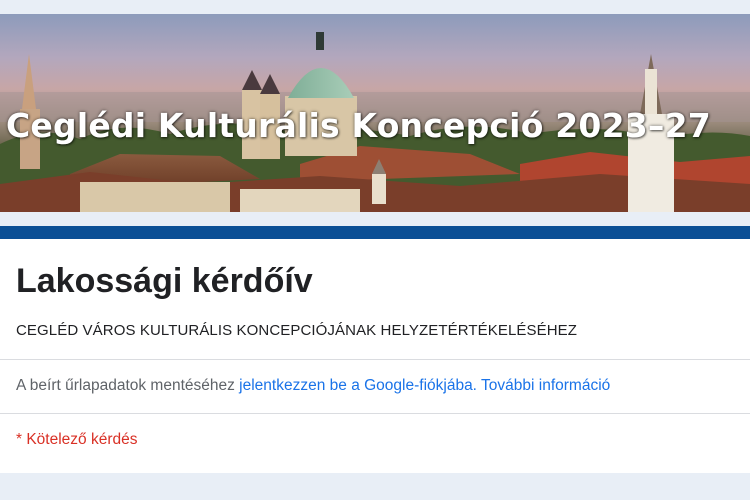 This screenshot has width=750, height=500. Describe the element at coordinates (358, 125) in the screenshot. I see `banner-title: Ceglédi Kulturális Koncepció 2023–27` at that location.